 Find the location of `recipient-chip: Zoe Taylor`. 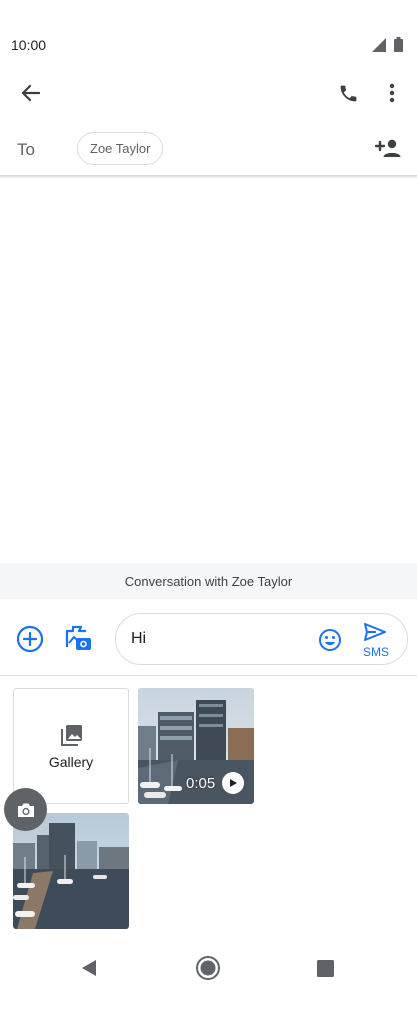

recipient-chip: Zoe Taylor is located at coordinates (120, 148).